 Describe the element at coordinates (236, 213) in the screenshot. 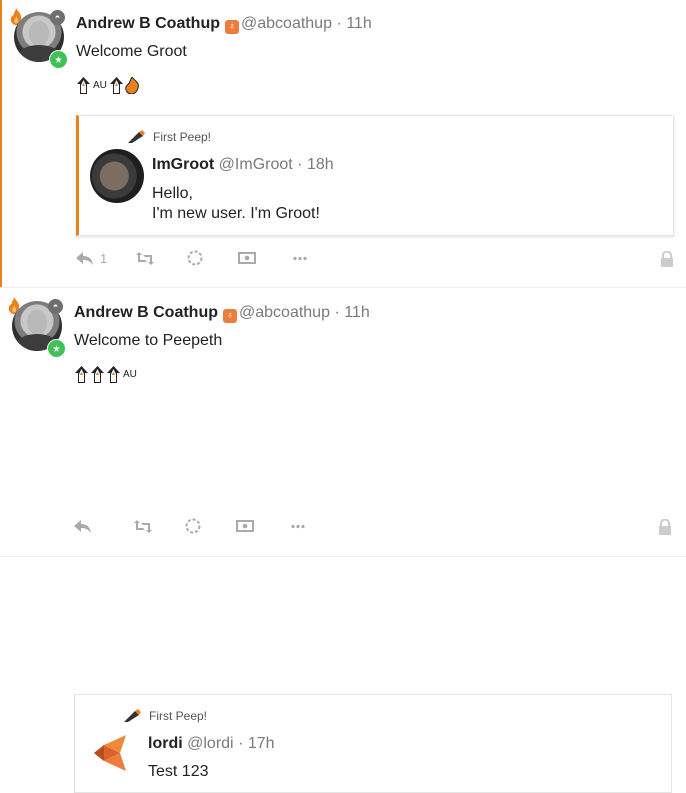

I see `quoted-text-line: I'm new user. I'm Groot!` at that location.